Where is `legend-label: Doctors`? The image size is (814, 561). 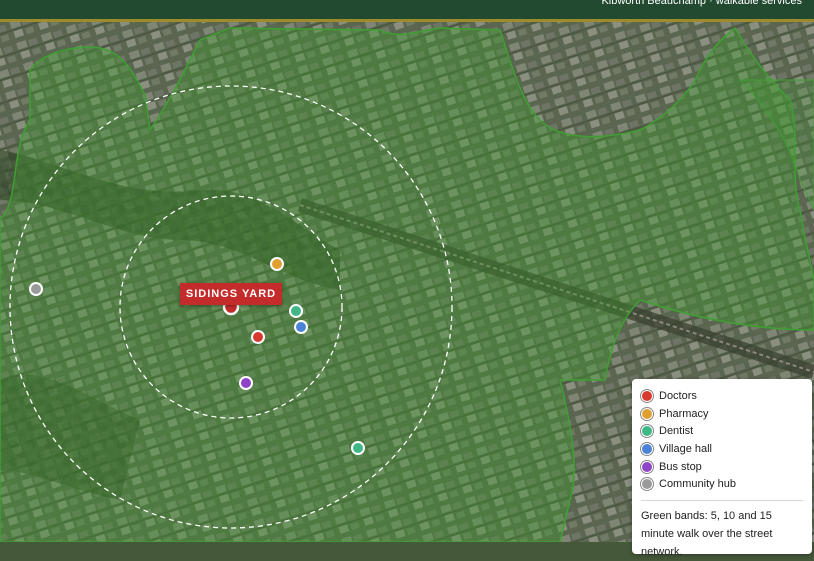
legend-label: Doctors is located at coordinates (678, 395).